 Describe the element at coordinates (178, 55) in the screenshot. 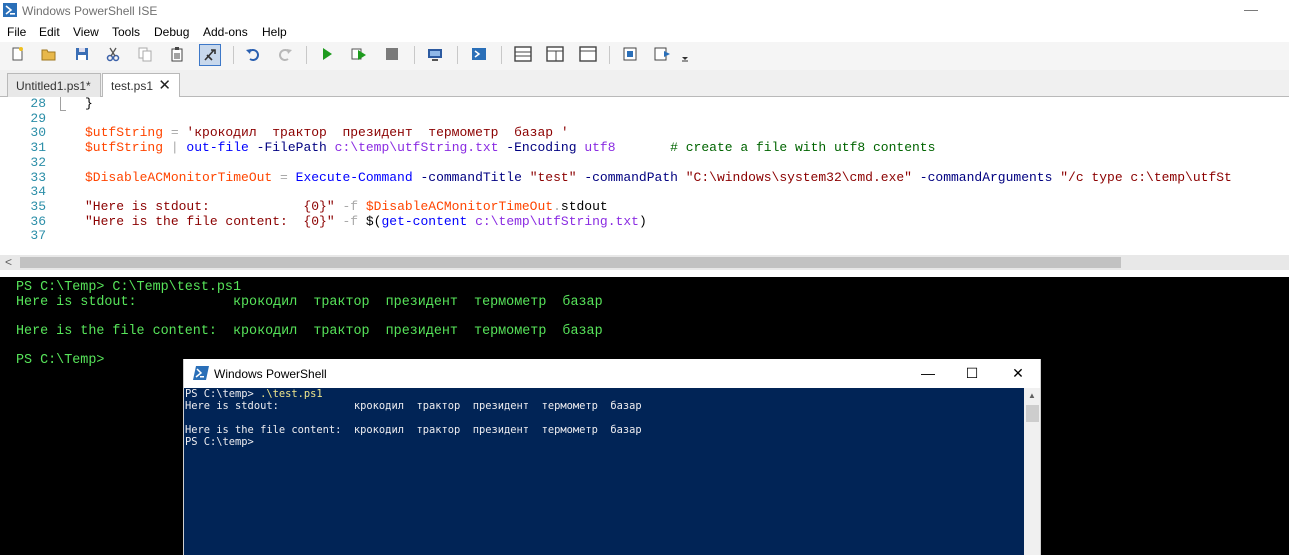

I see `paste-icon` at that location.